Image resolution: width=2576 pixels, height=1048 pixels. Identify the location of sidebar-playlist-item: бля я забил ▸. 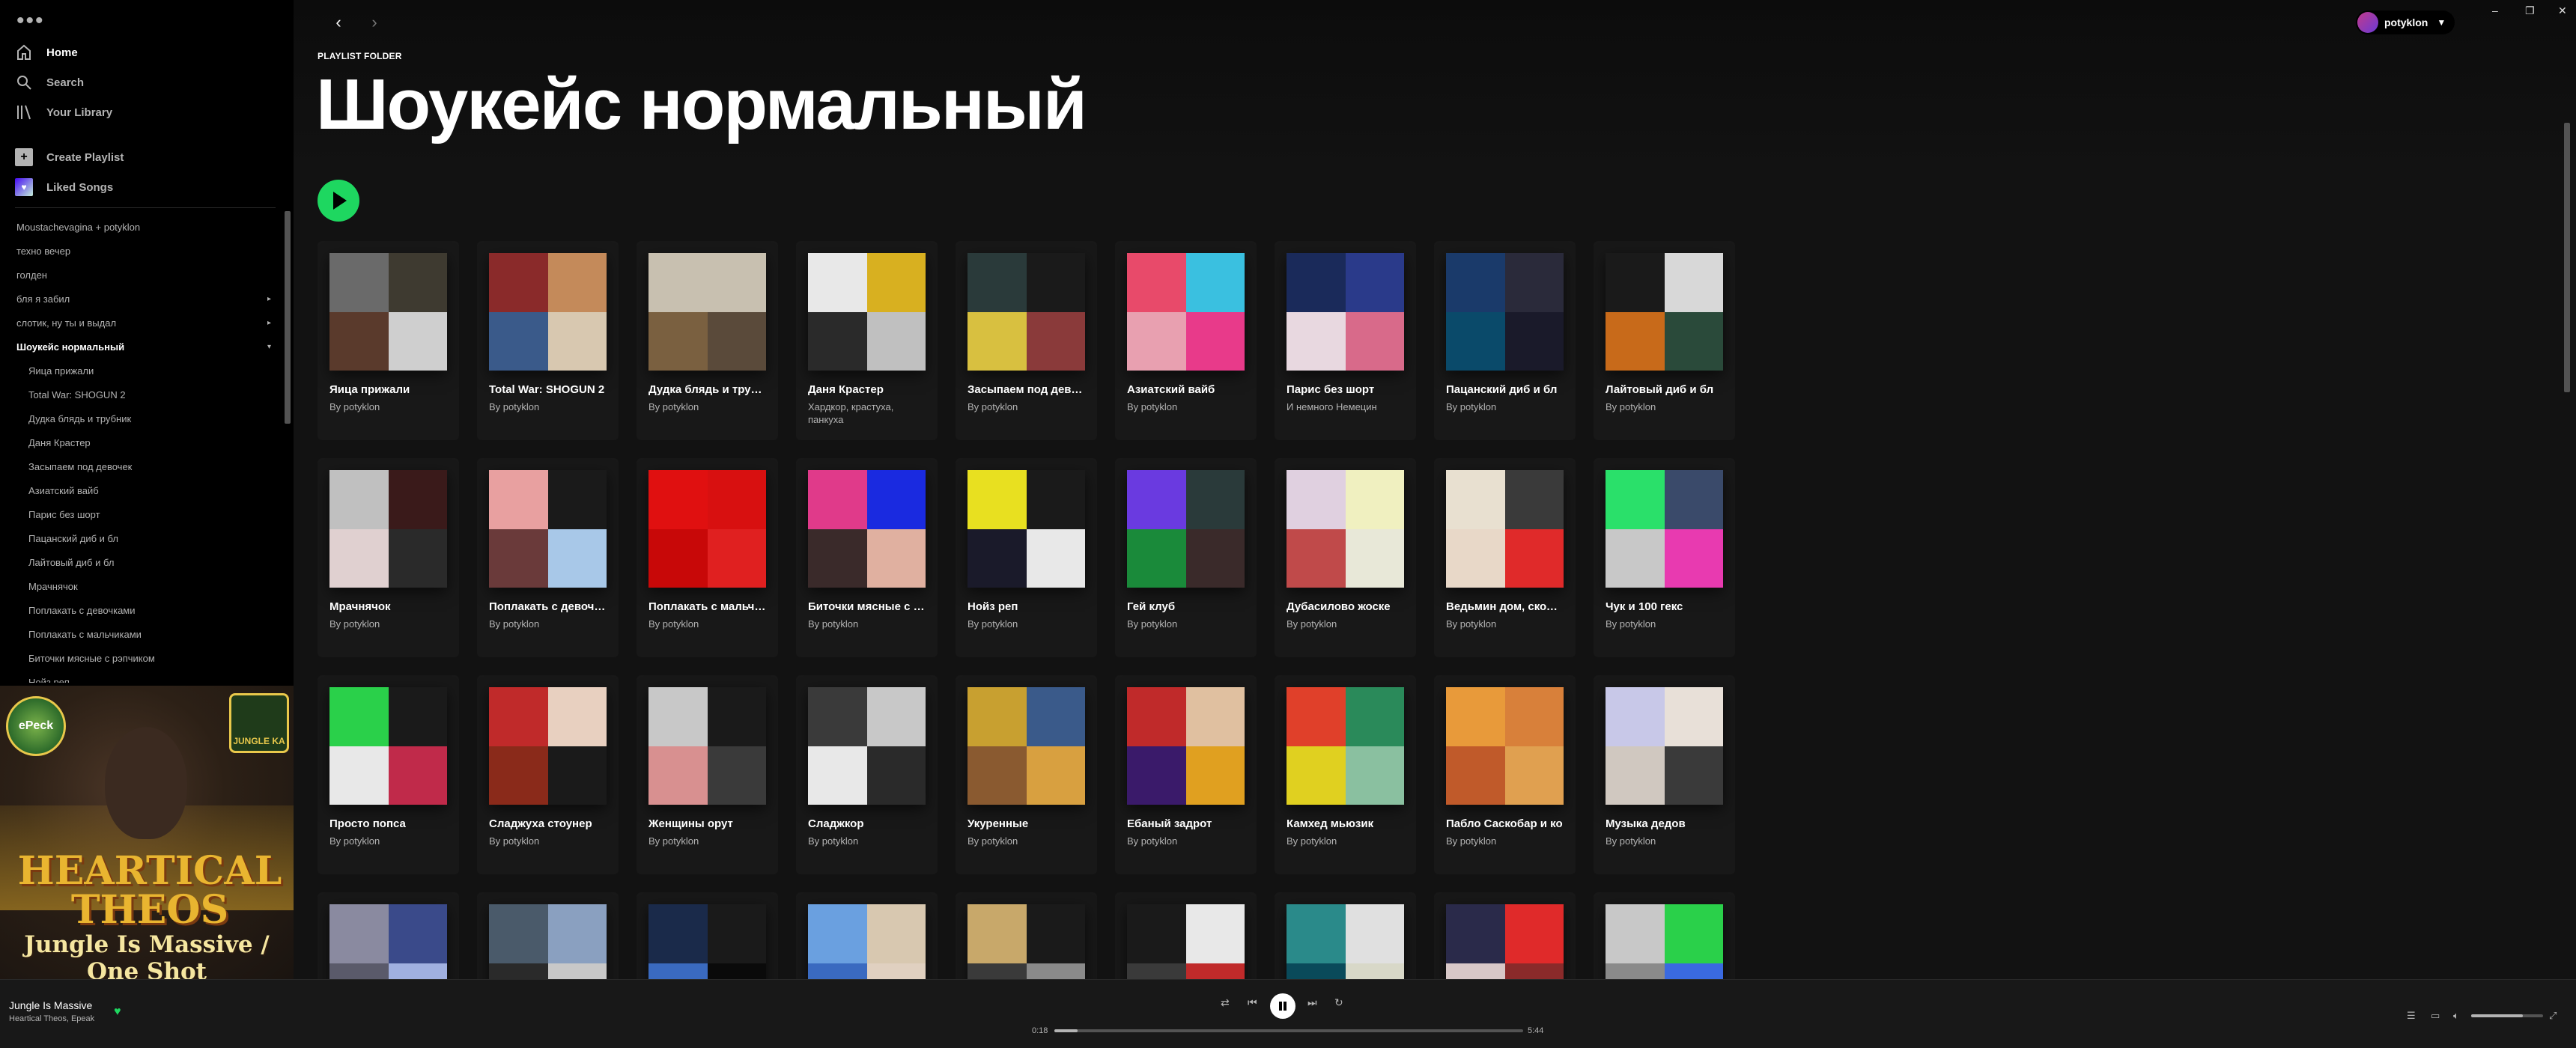
(147, 299).